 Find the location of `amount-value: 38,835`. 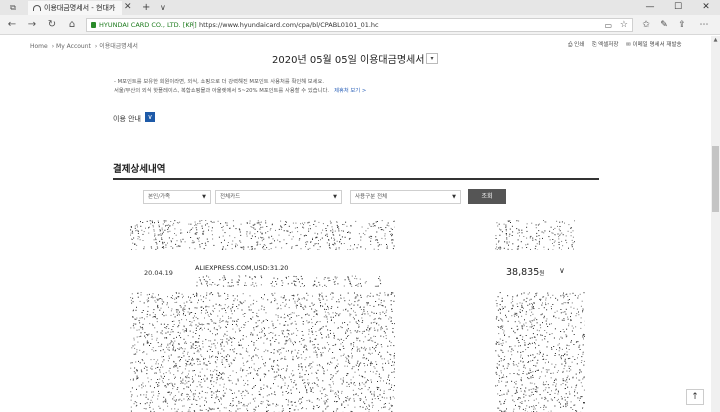

amount-value: 38,835 is located at coordinates (523, 272).